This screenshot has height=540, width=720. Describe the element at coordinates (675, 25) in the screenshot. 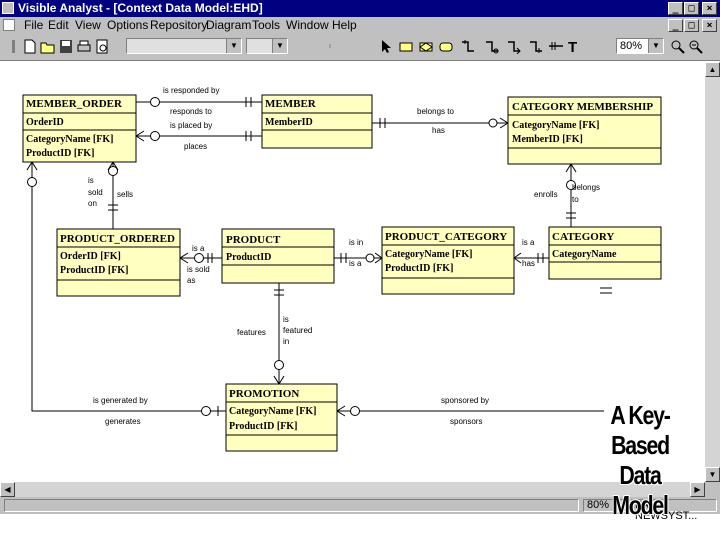

I see `doc-minimize-button: _` at that location.